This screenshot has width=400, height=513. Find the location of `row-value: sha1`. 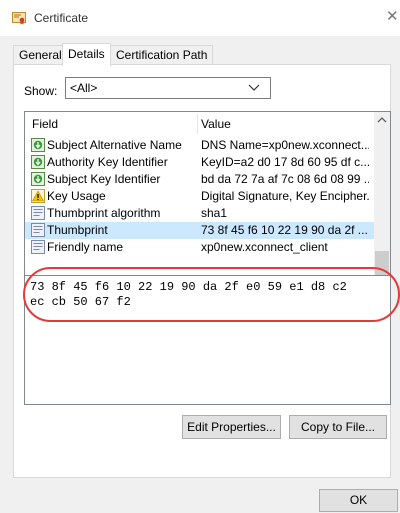

row-value: sha1 is located at coordinates (214, 213).